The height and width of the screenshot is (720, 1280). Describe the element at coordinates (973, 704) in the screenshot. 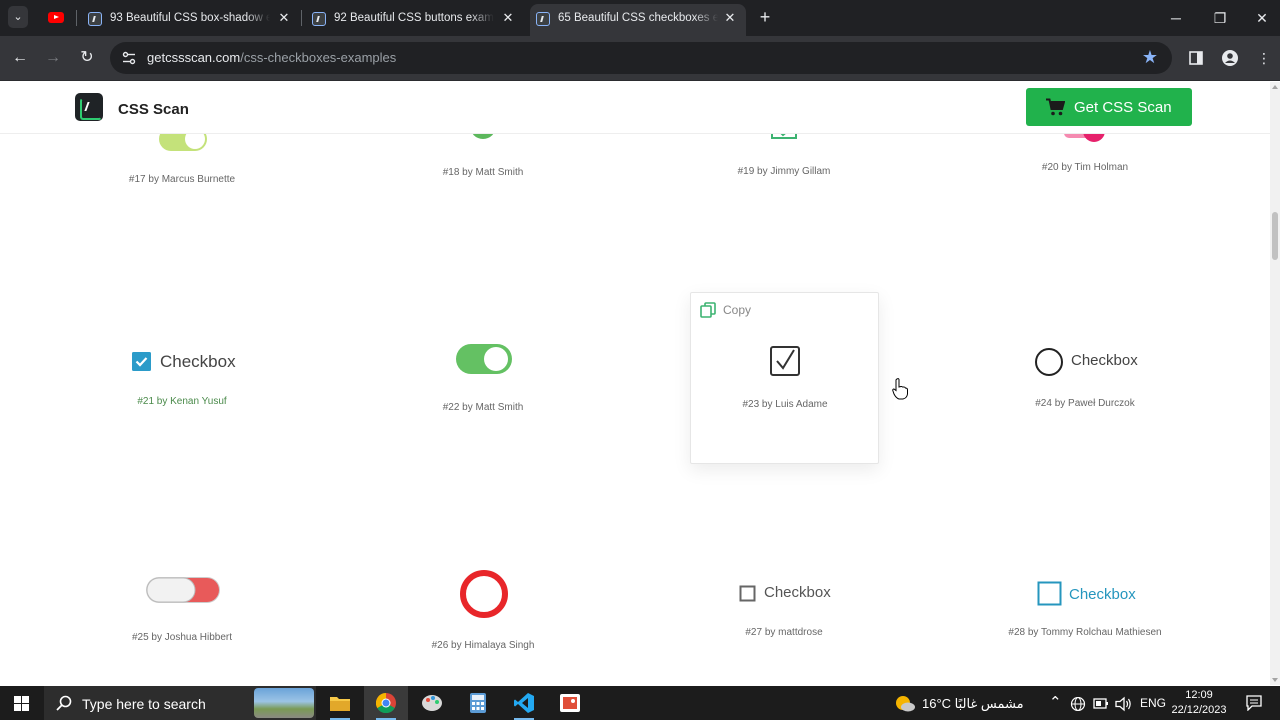

I see `weather-text: 16°C مشمس غالبًا` at that location.